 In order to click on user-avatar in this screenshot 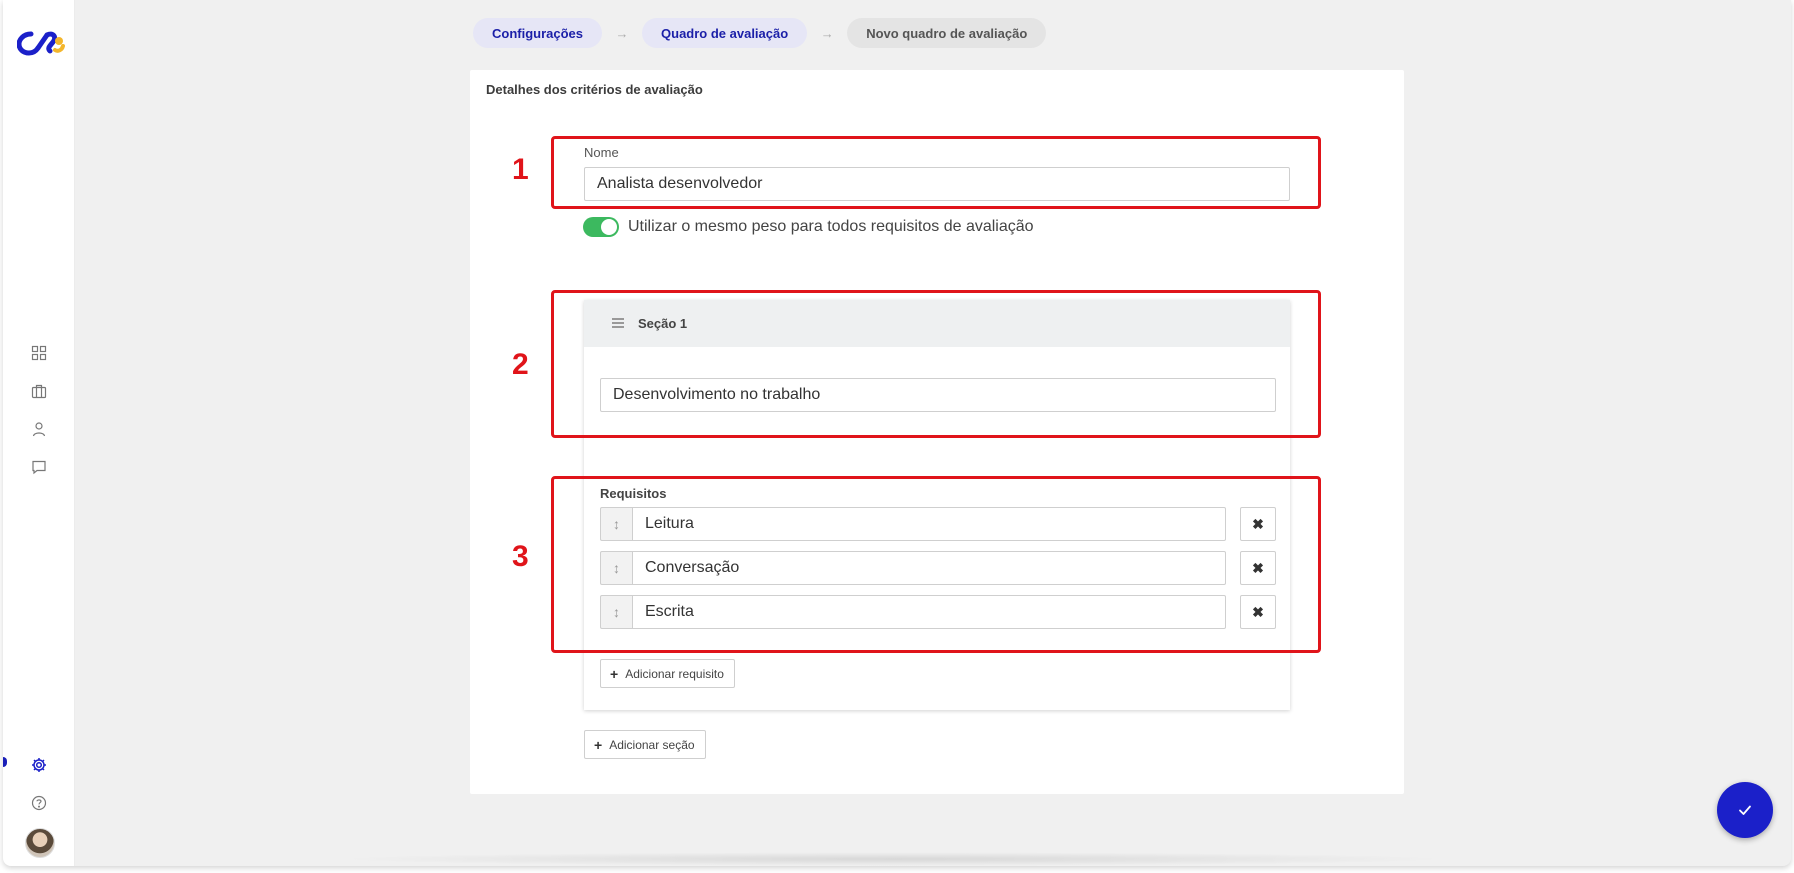, I will do `click(40, 843)`.